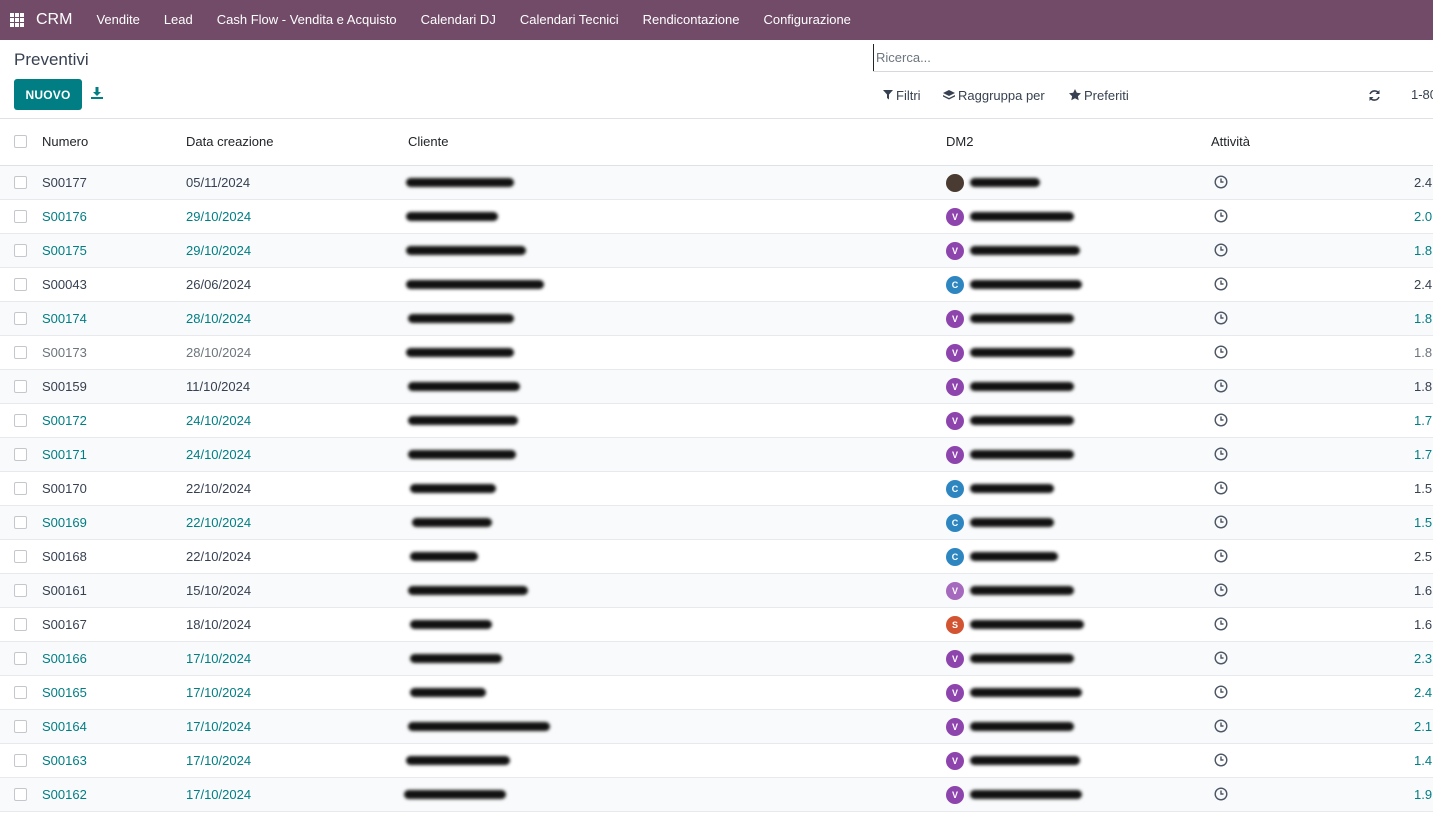 Image resolution: width=1433 pixels, height=826 pixels. What do you see at coordinates (48, 94) in the screenshot?
I see `new-button: NUOVO` at bounding box center [48, 94].